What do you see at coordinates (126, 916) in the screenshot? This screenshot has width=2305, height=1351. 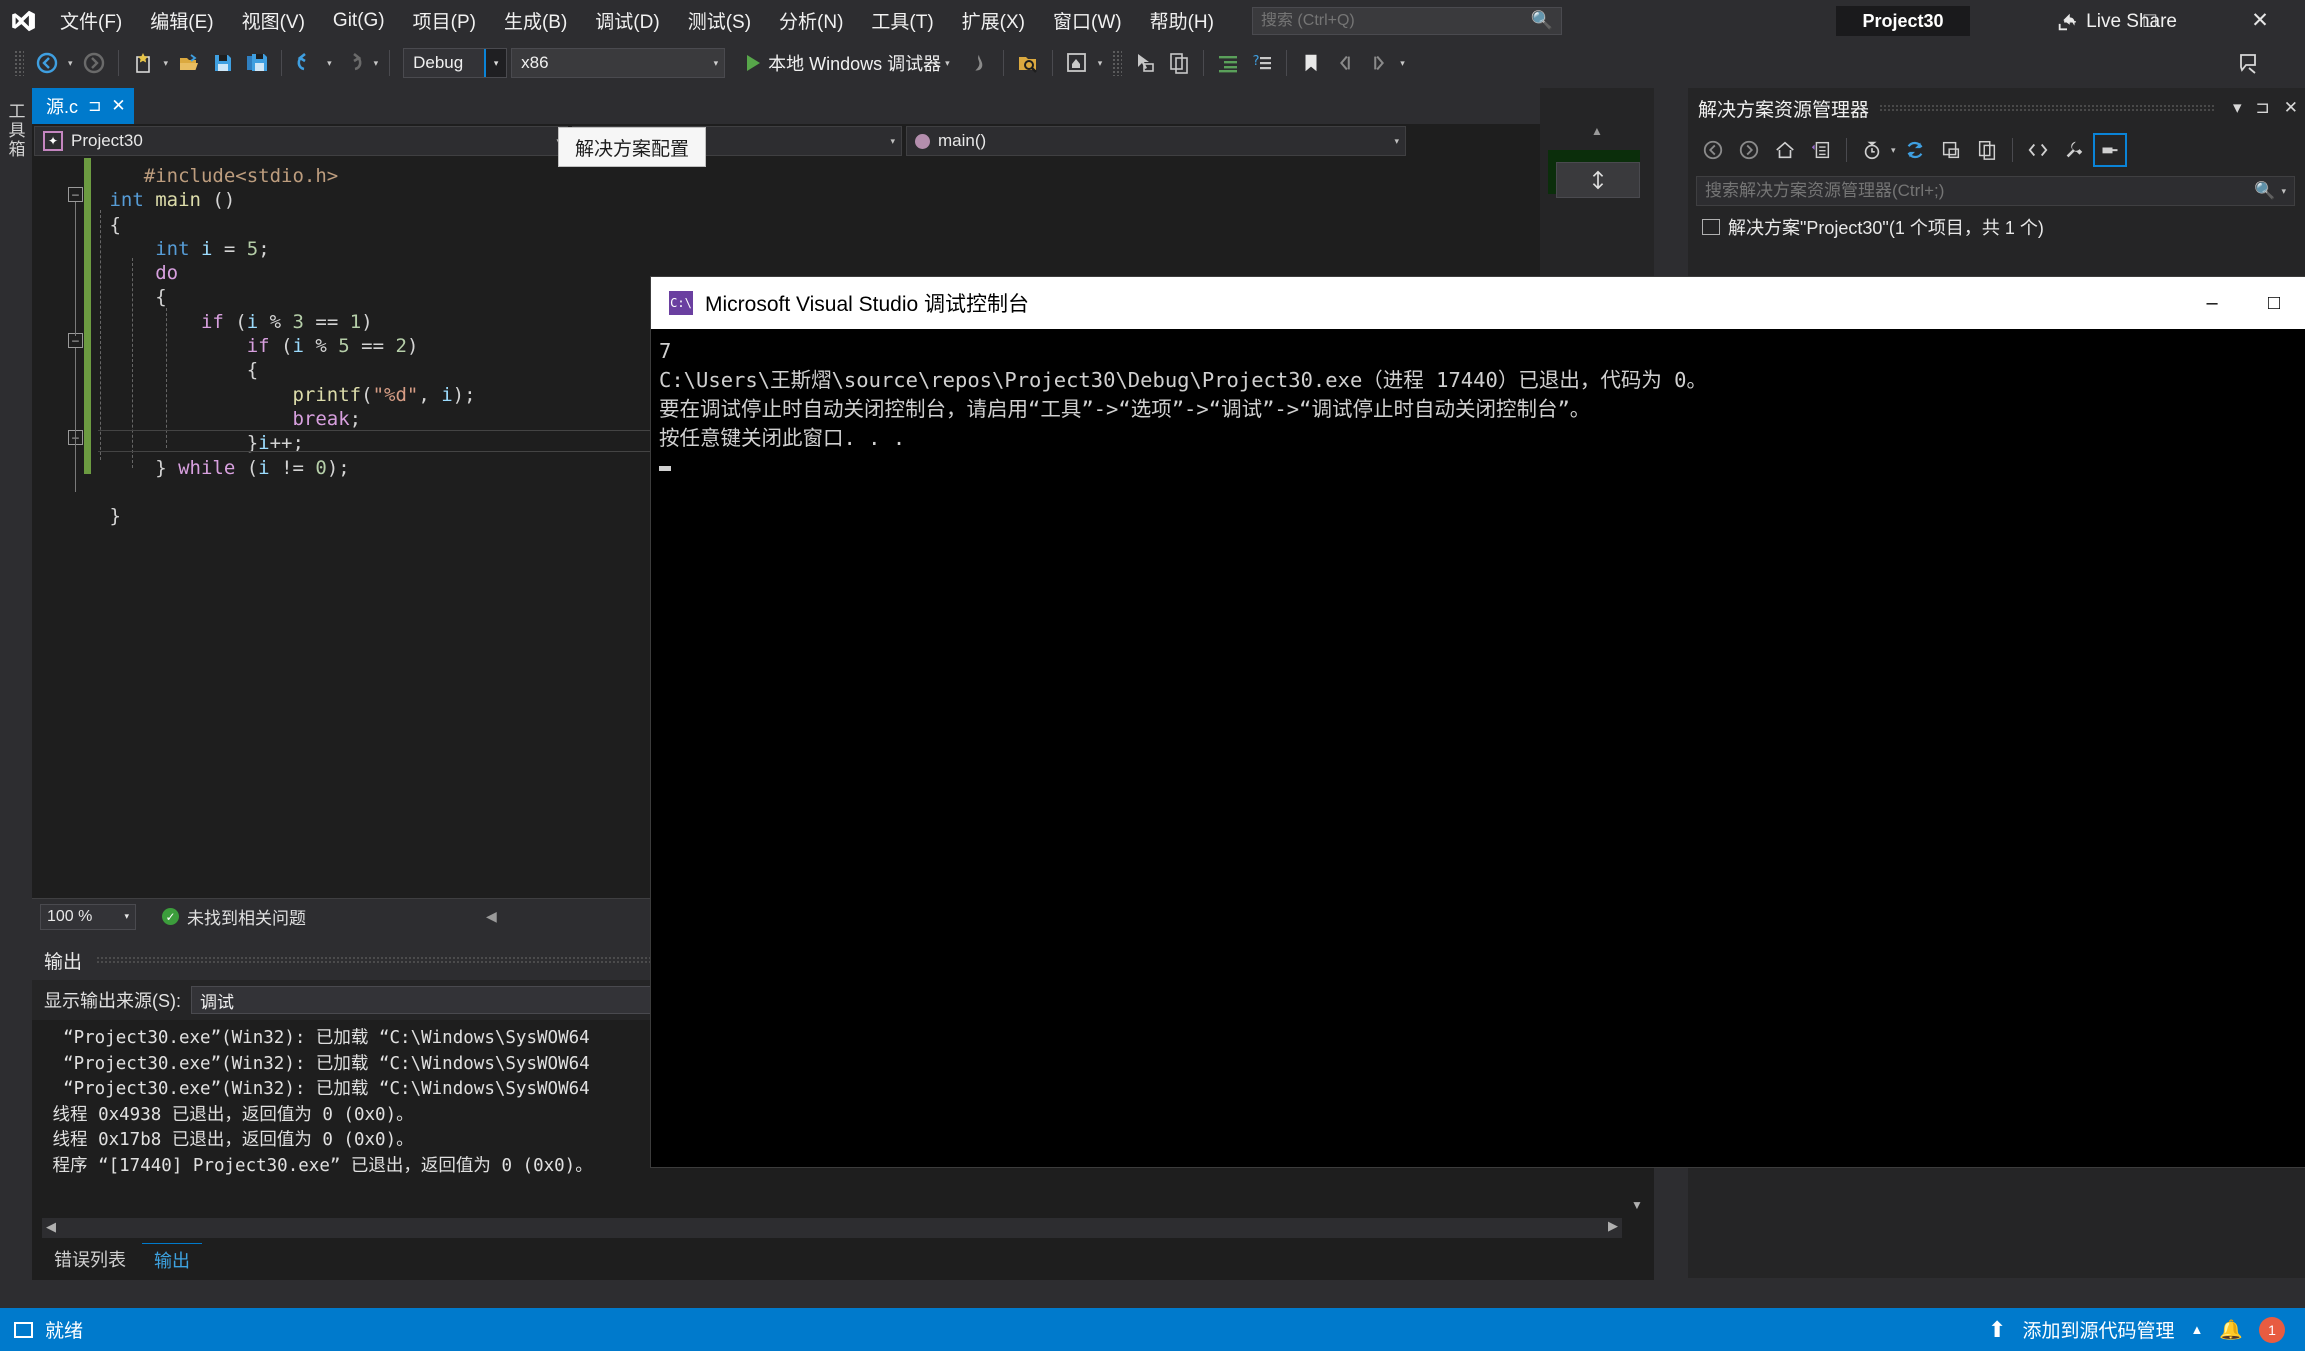 I see `zoom-dropdown-arrow: ▾` at bounding box center [126, 916].